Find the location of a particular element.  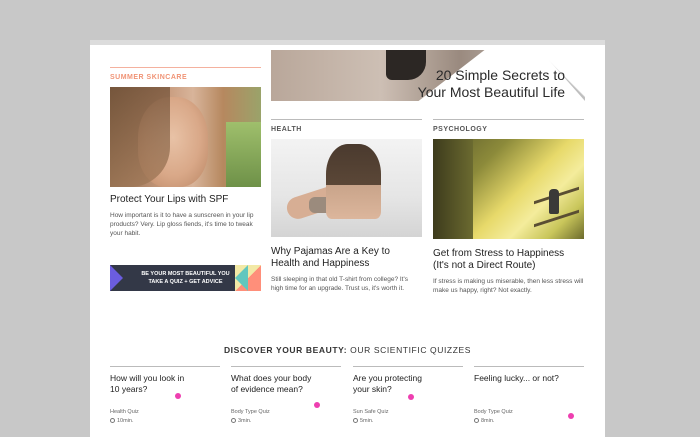

quiz-question-line-1: How will you look in is located at coordinates (147, 378).